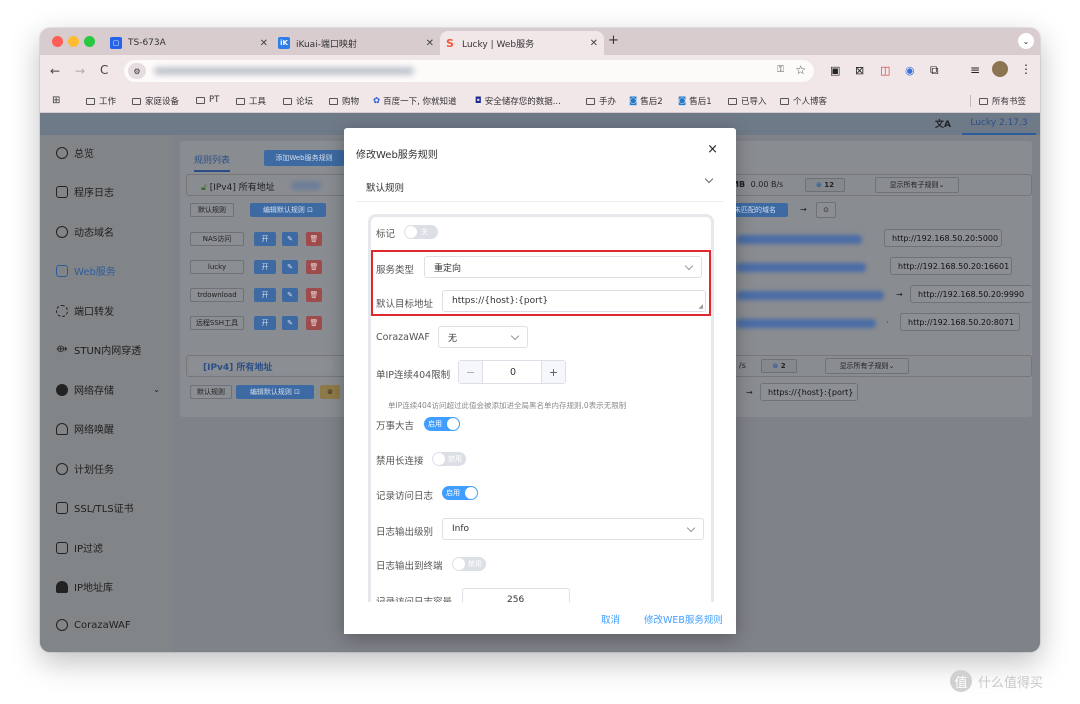  I want to click on tag-switch: 关, so click(421, 232).